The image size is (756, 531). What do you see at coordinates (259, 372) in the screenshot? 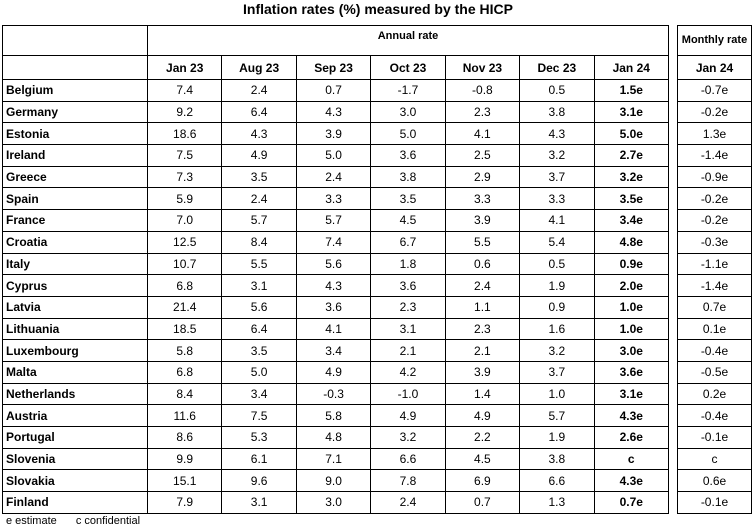
I see `rate-cell: 5.0` at bounding box center [259, 372].